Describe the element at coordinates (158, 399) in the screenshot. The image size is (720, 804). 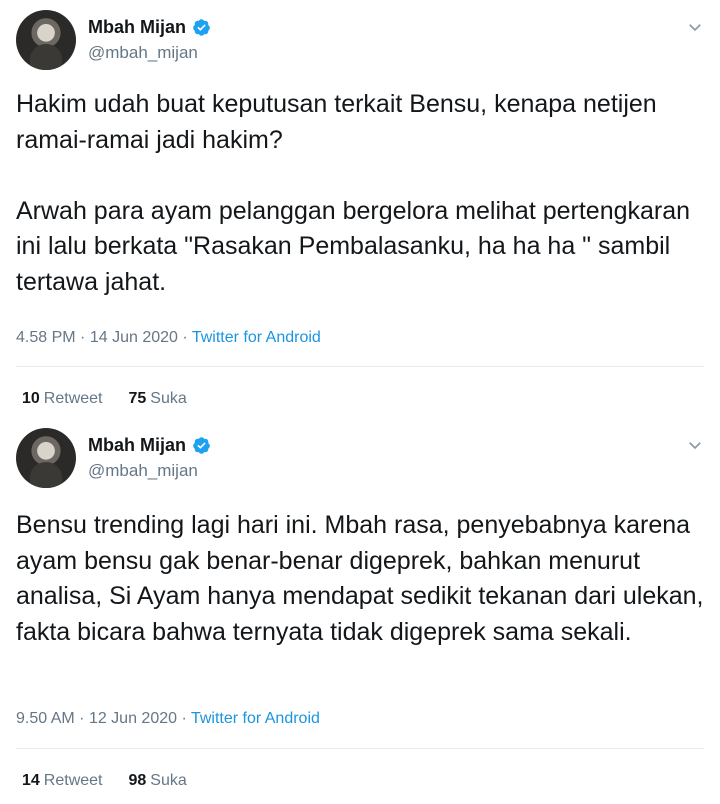
I see `like-count: 75 Suka` at that location.